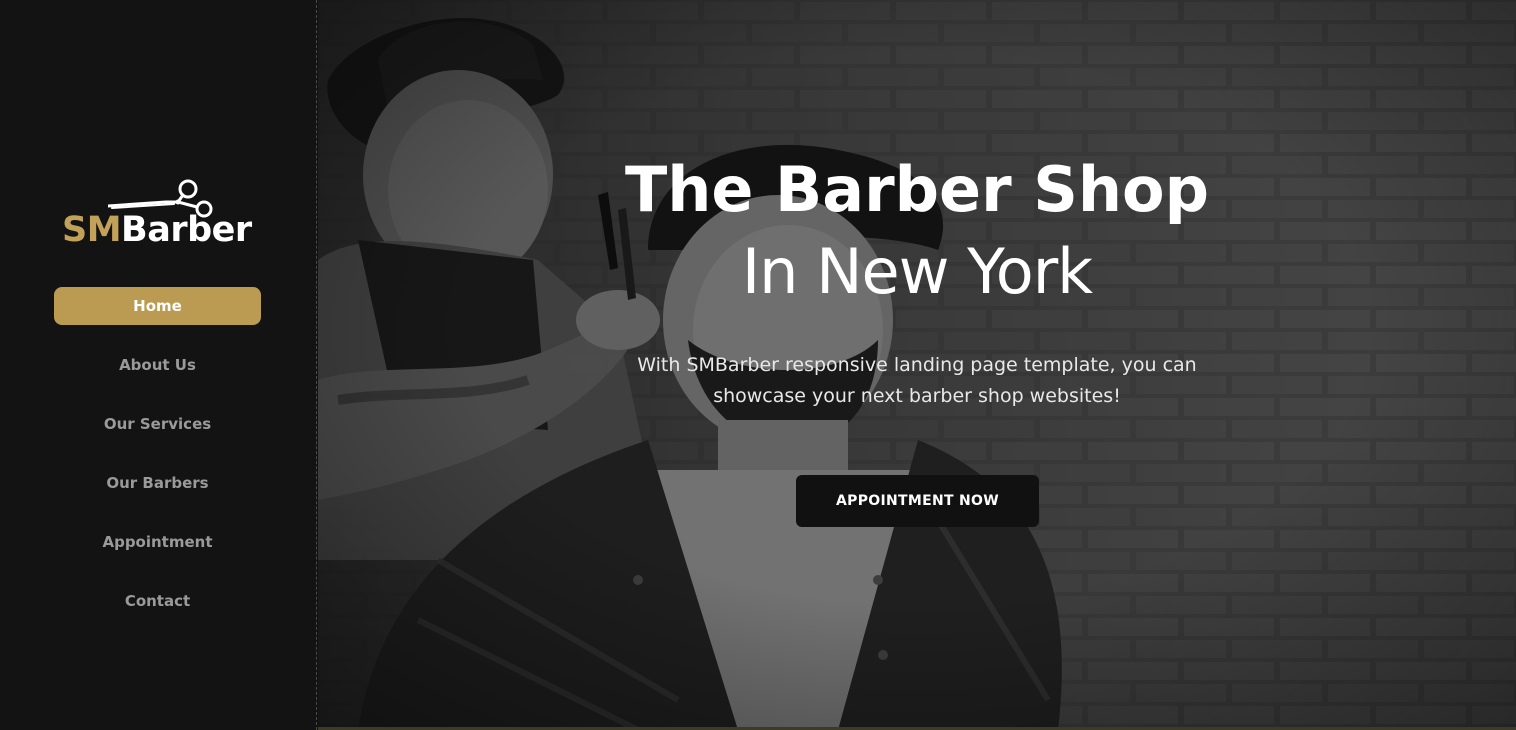  I want to click on hero-subtitle: In New York, so click(917, 271).